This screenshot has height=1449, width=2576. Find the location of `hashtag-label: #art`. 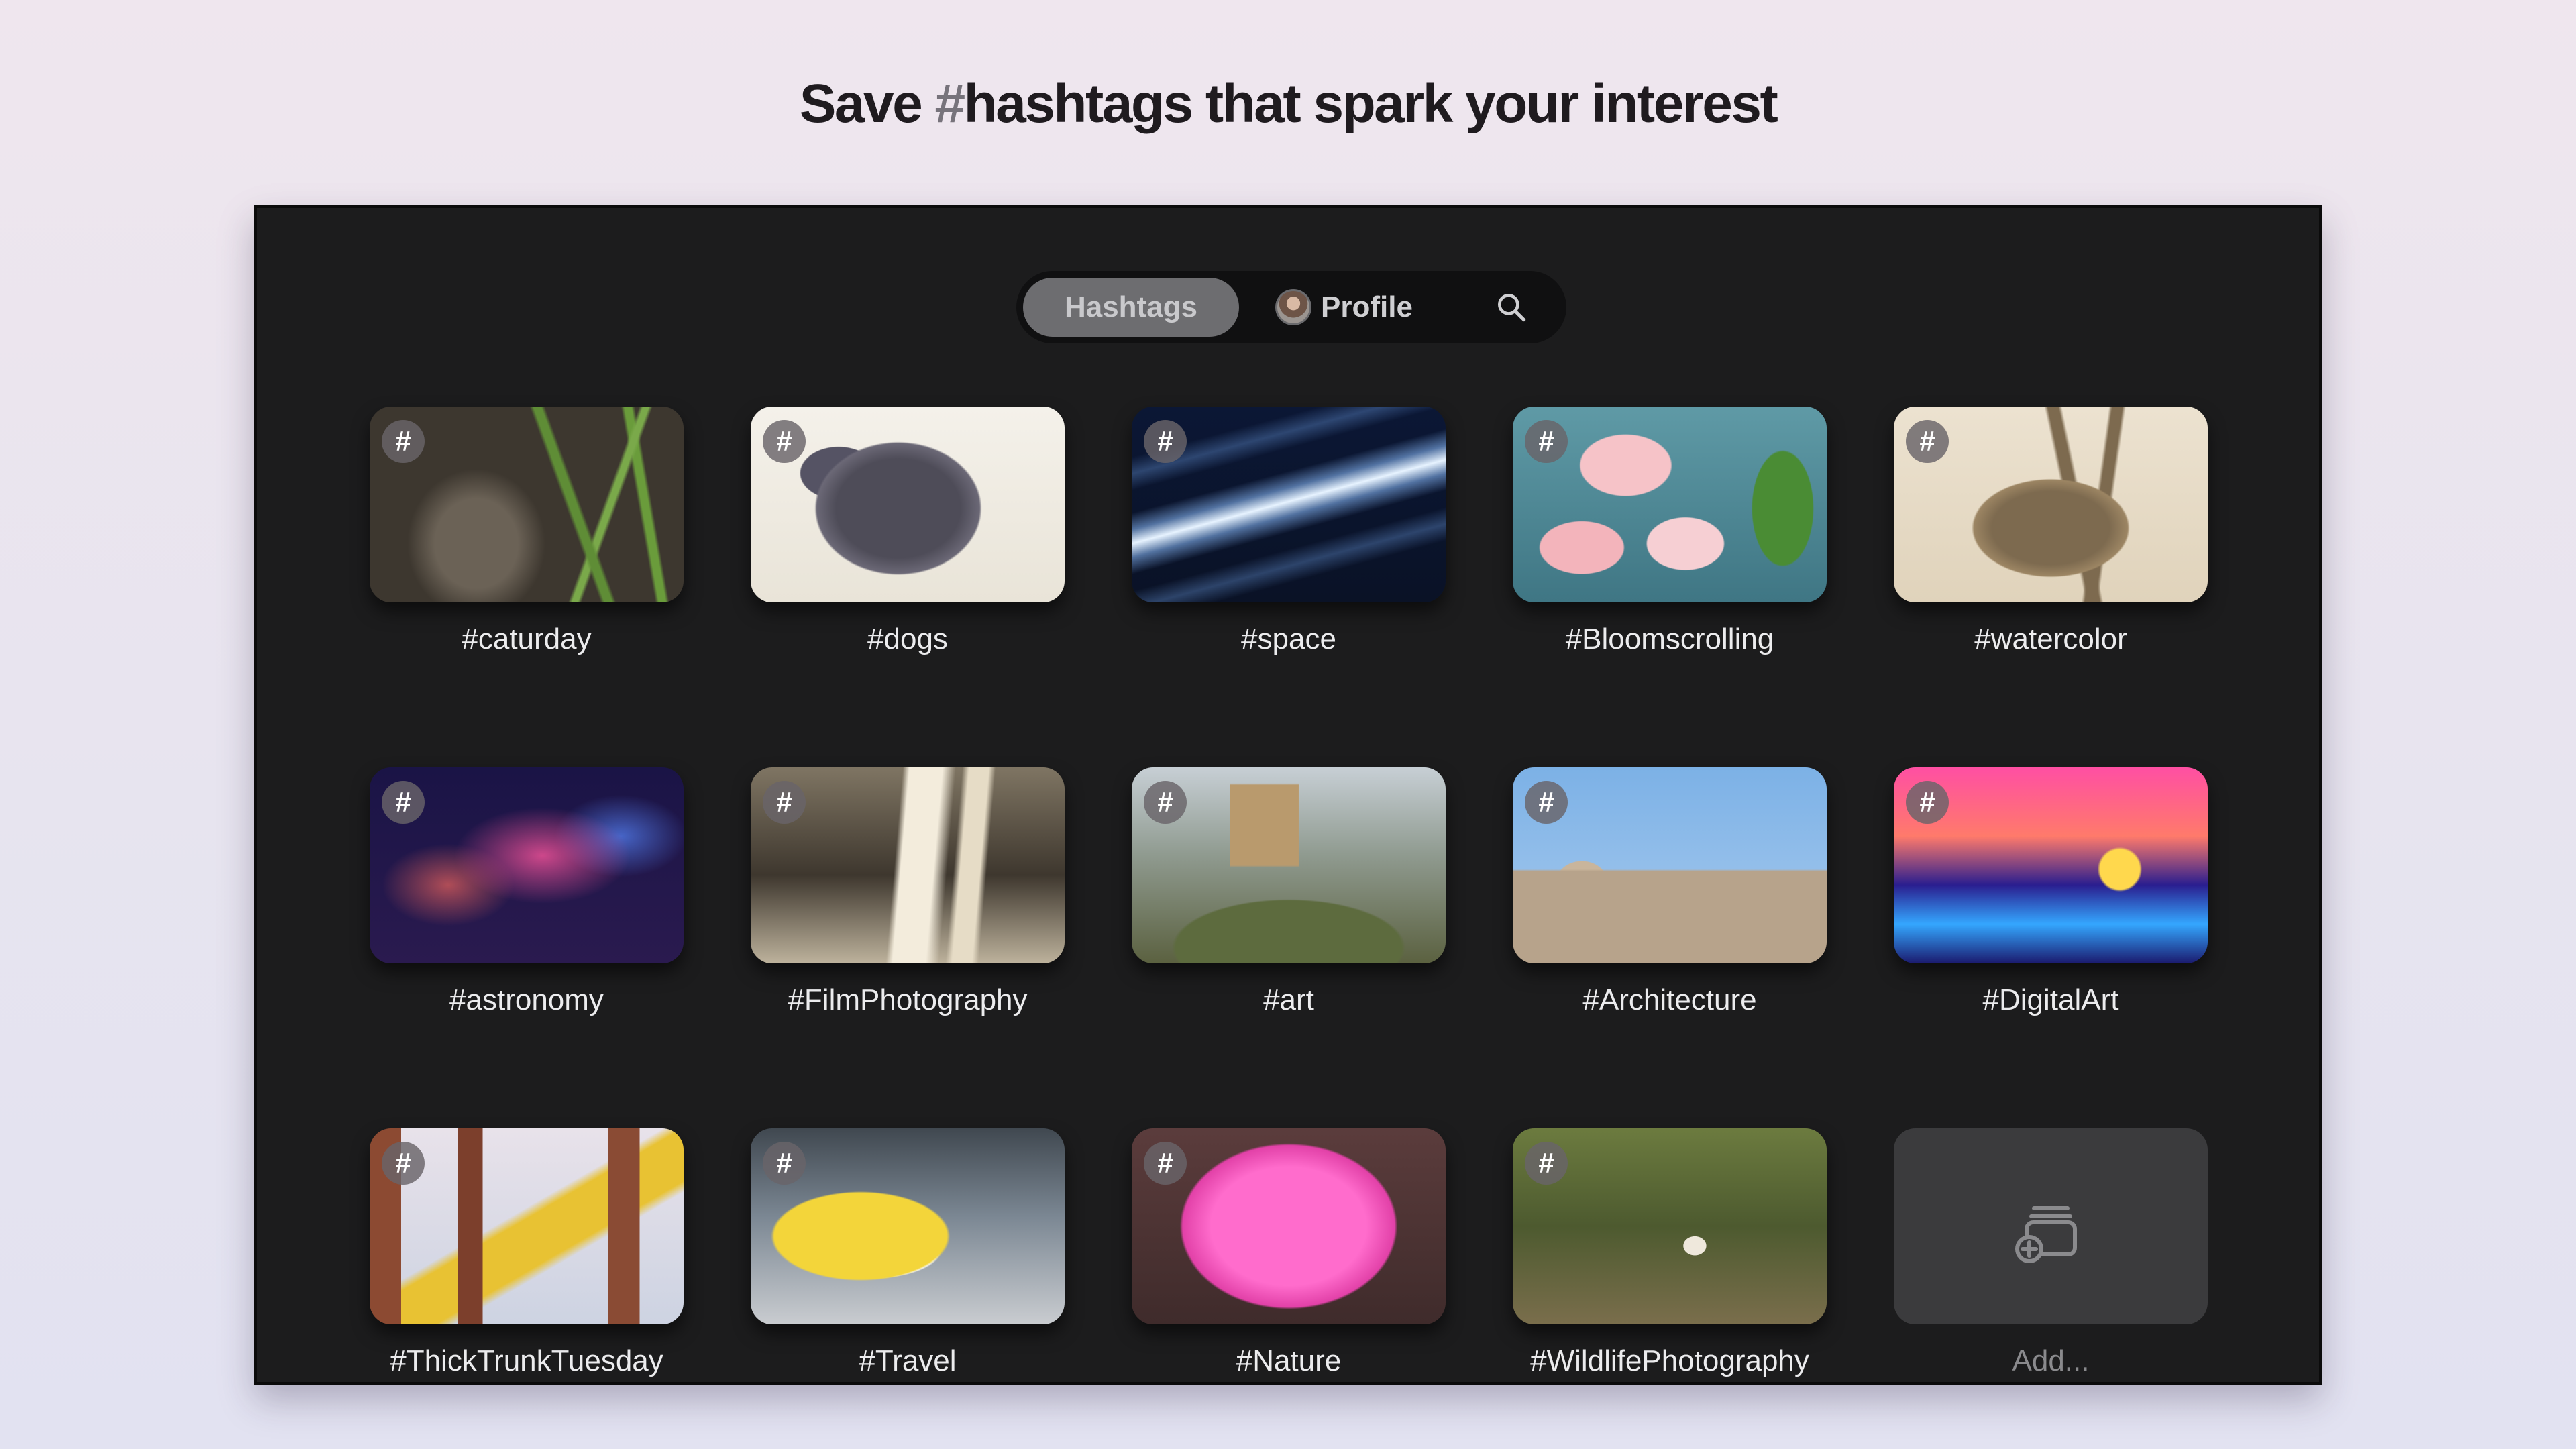

hashtag-label: #art is located at coordinates (1288, 999).